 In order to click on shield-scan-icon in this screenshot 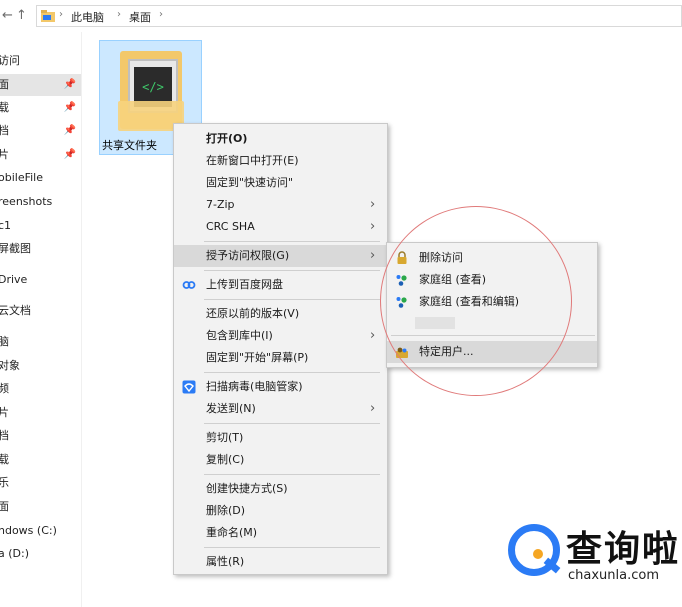, I will do `click(189, 387)`.